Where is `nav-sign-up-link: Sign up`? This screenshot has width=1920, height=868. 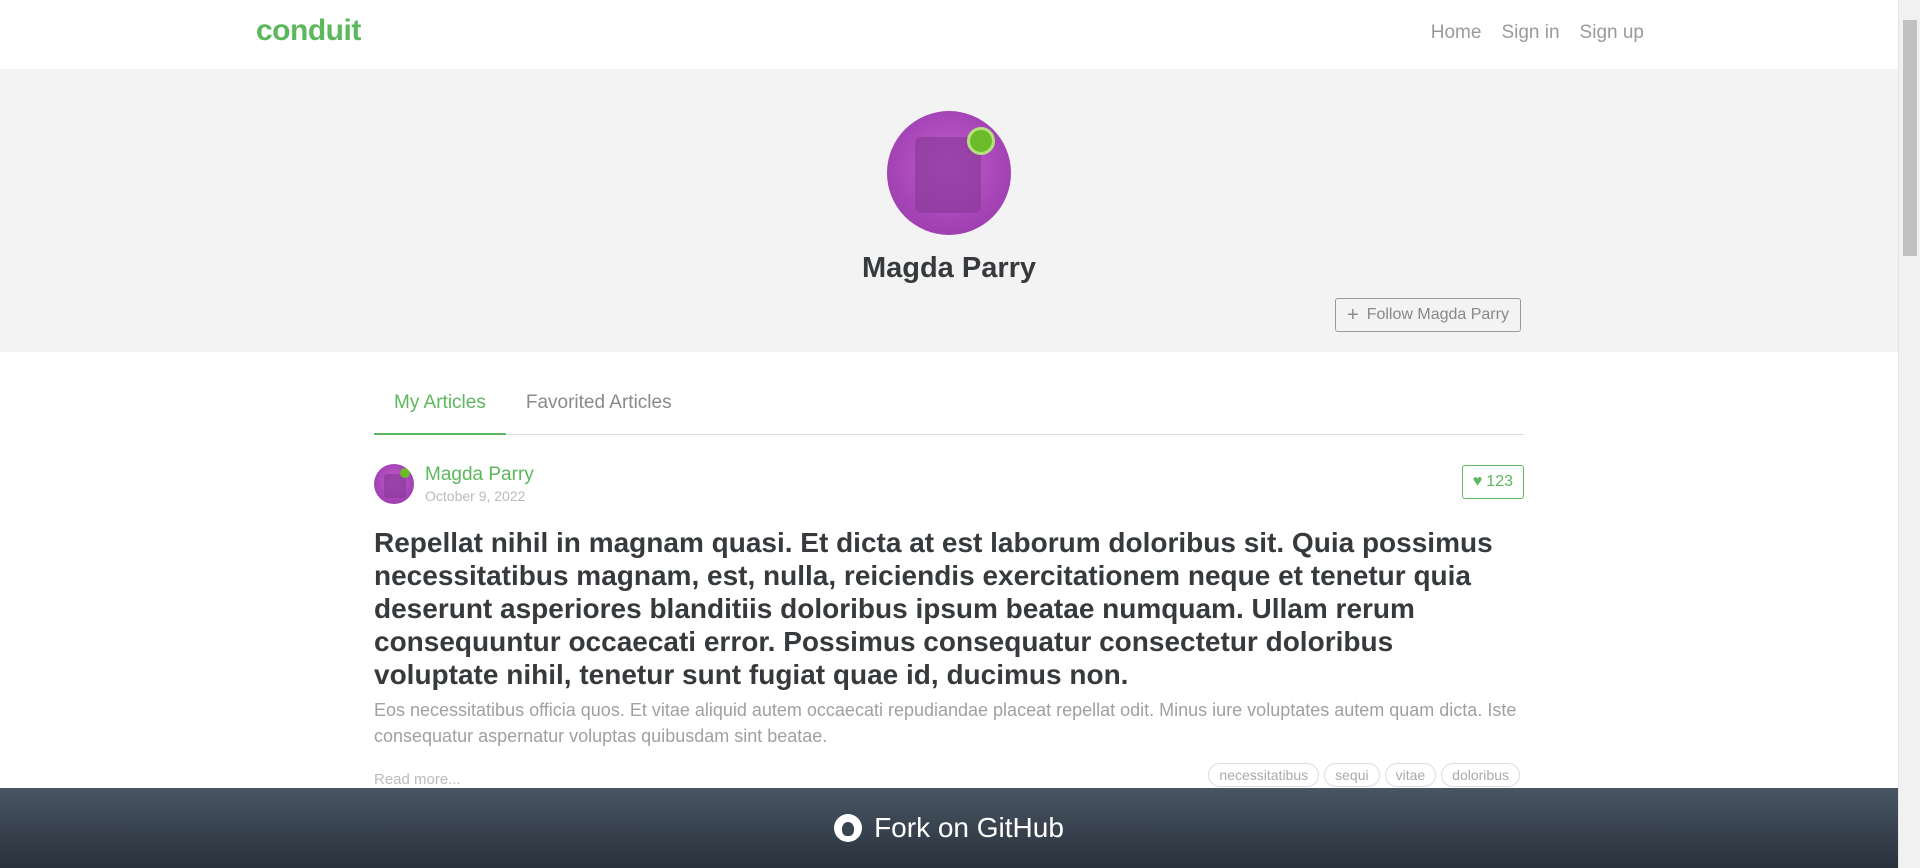
nav-sign-up-link: Sign up is located at coordinates (1612, 33).